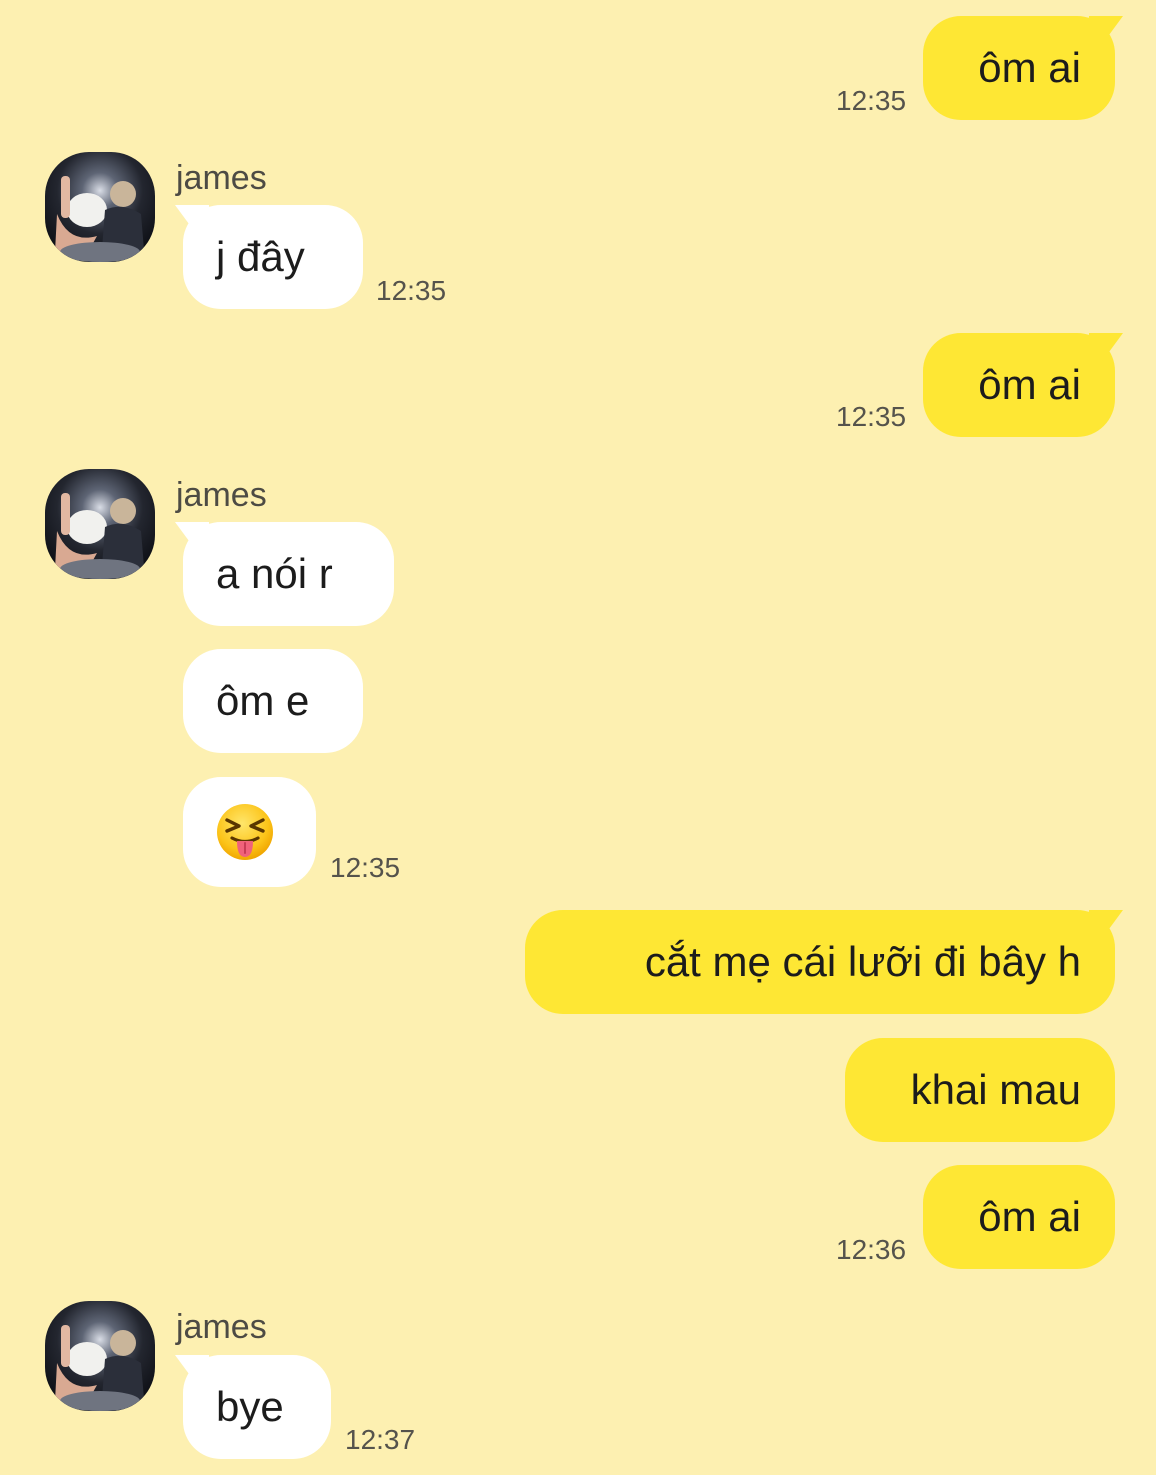 The width and height of the screenshot is (1156, 1475). What do you see at coordinates (288, 574) in the screenshot?
I see `incoming-message-bubble: a nói r` at bounding box center [288, 574].